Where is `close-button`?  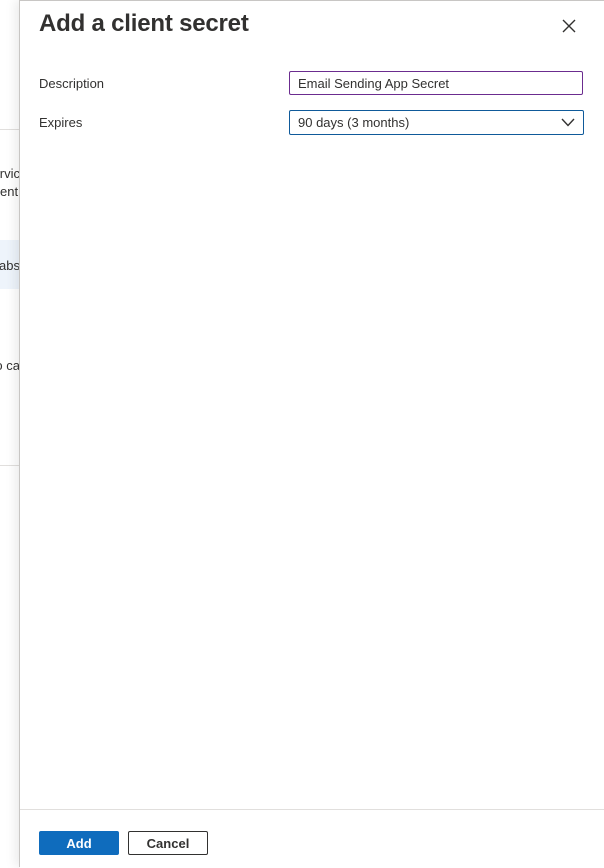
close-button is located at coordinates (569, 26).